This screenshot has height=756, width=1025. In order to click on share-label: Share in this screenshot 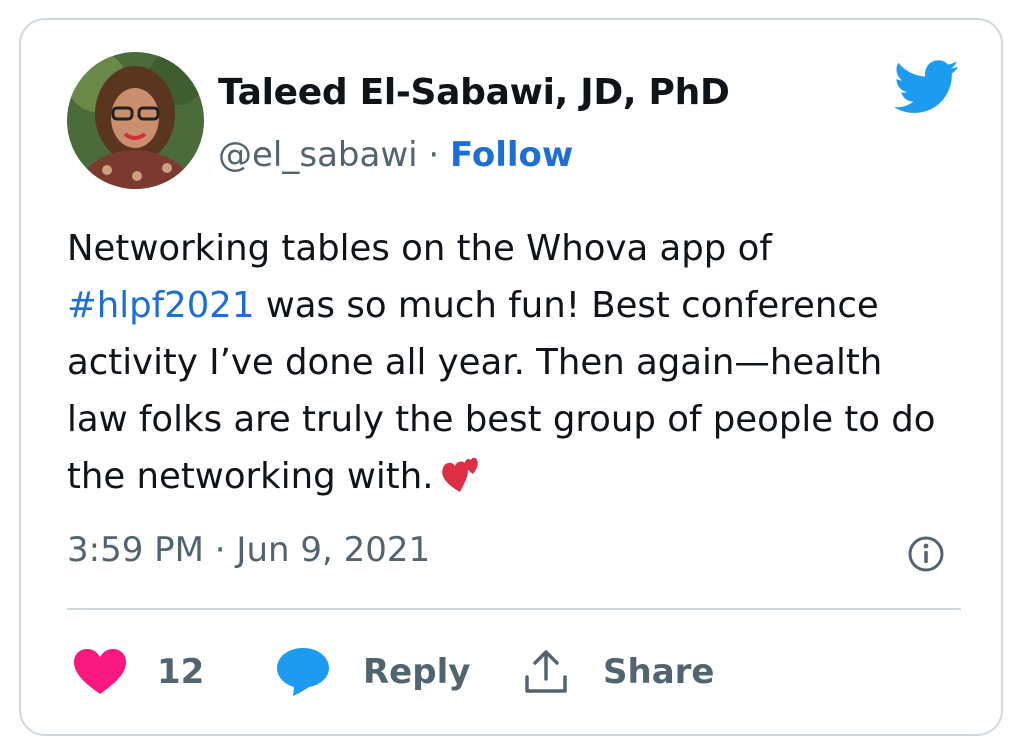, I will do `click(659, 672)`.